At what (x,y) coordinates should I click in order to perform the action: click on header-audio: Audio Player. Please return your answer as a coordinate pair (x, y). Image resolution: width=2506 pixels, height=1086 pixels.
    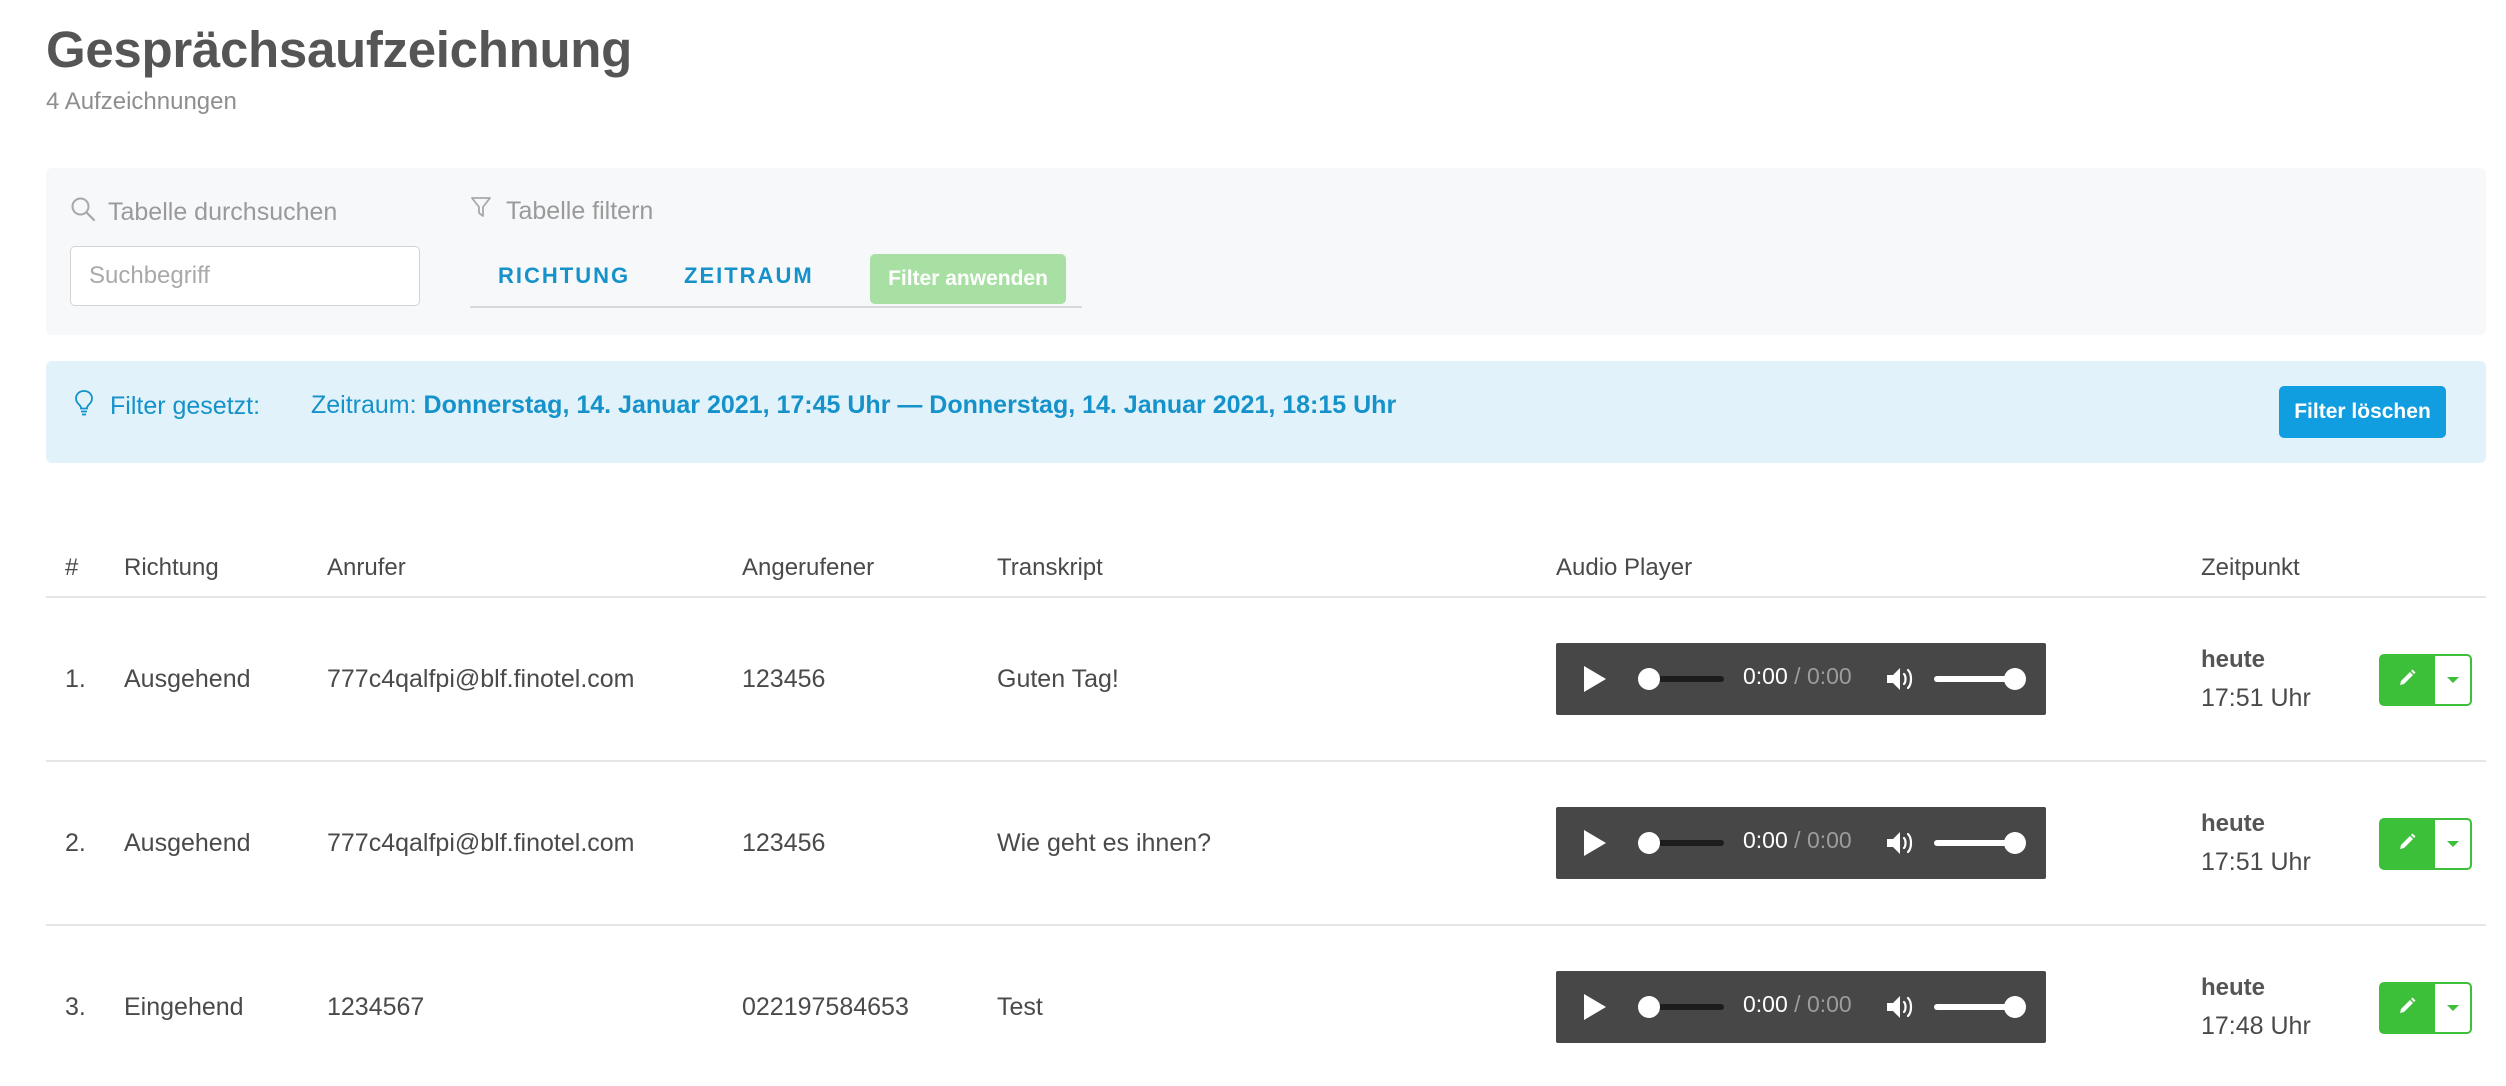
    Looking at the image, I should click on (1624, 567).